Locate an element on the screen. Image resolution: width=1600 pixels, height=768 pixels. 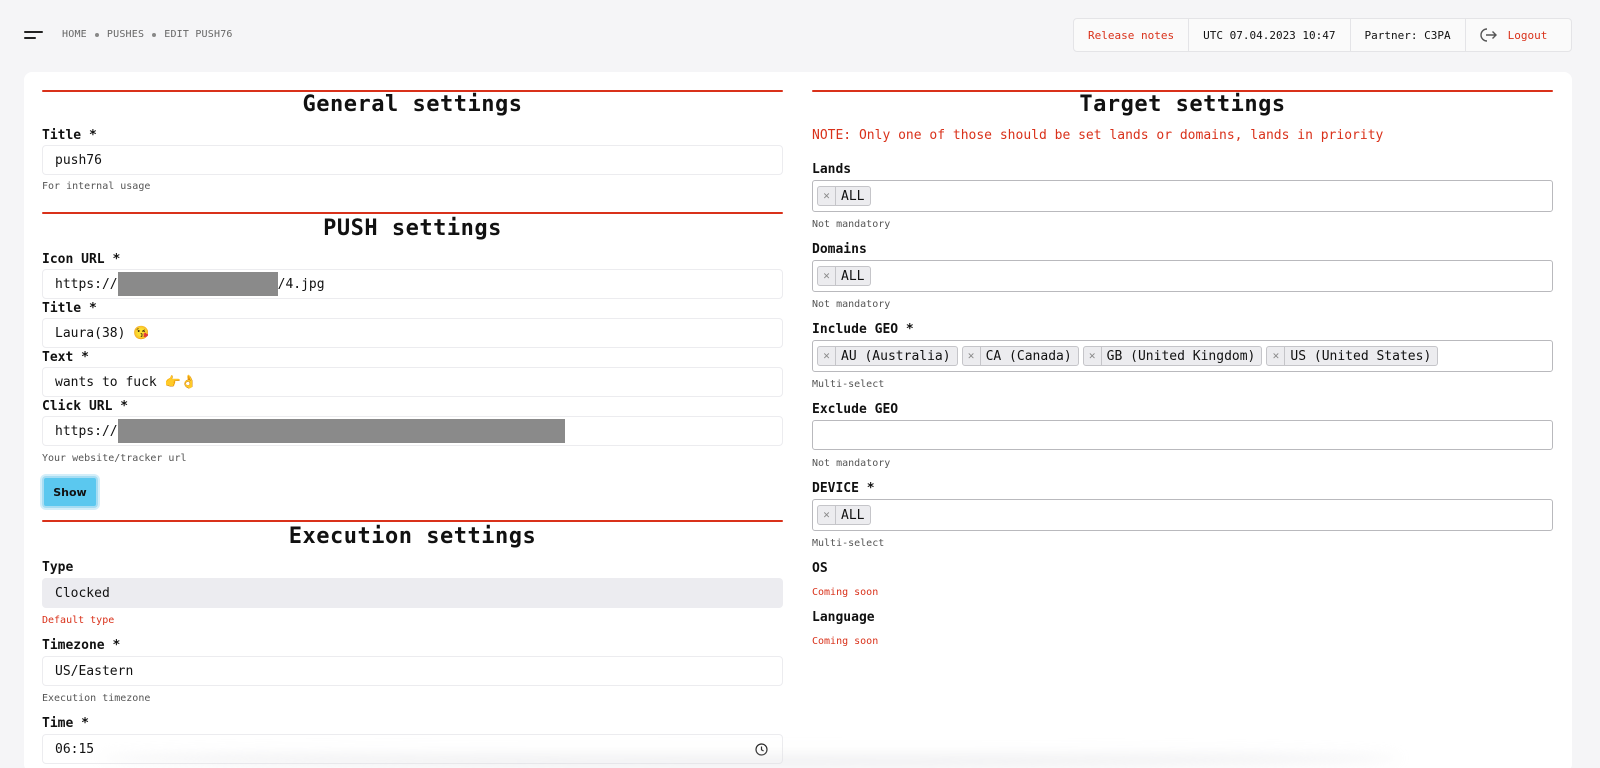
click-url-input: https:// is located at coordinates (412, 431).